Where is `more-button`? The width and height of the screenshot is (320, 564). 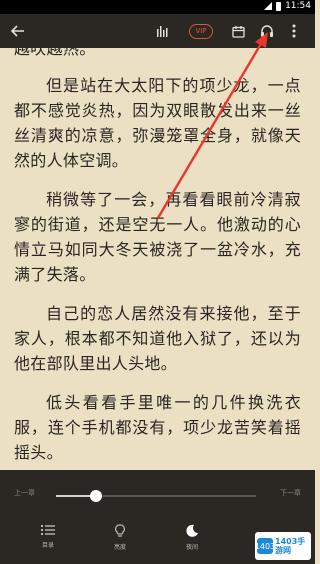 more-button is located at coordinates (294, 31).